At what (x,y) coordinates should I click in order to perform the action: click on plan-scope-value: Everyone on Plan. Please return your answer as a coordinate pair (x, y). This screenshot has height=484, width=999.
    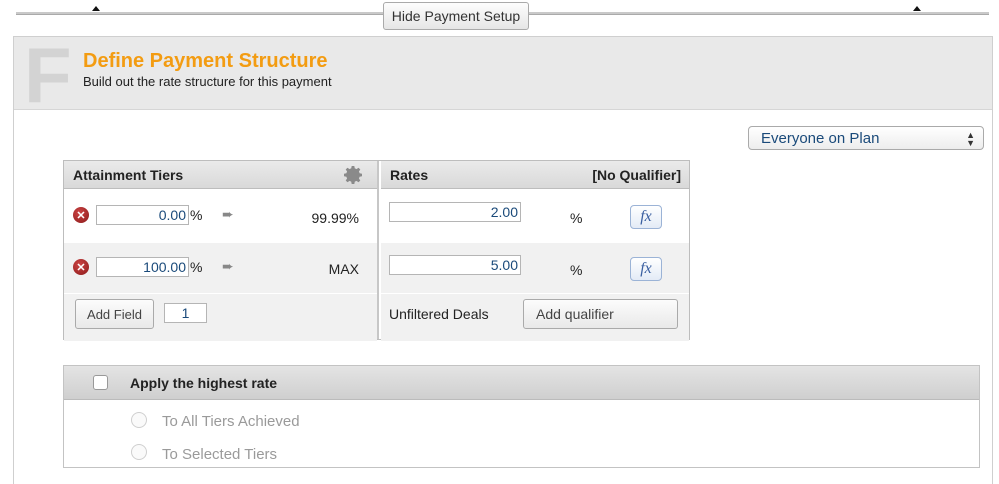
    Looking at the image, I should click on (820, 138).